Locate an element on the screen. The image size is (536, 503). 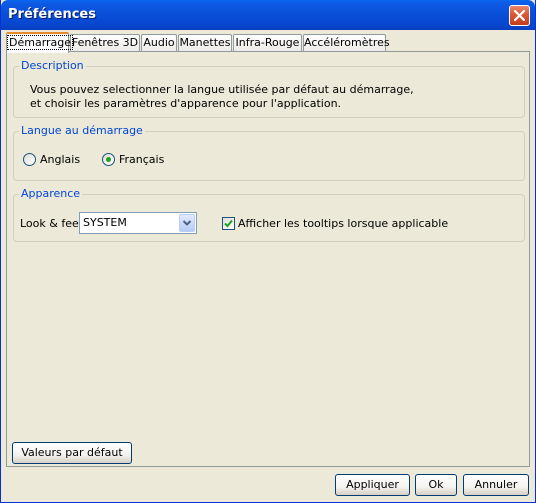
check-icon is located at coordinates (228, 223).